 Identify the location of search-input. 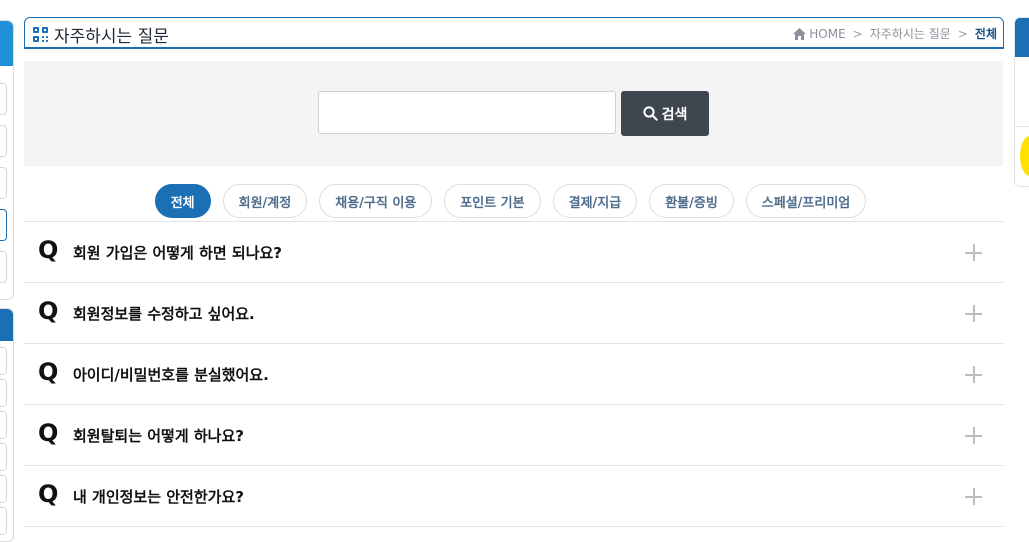
(467, 112).